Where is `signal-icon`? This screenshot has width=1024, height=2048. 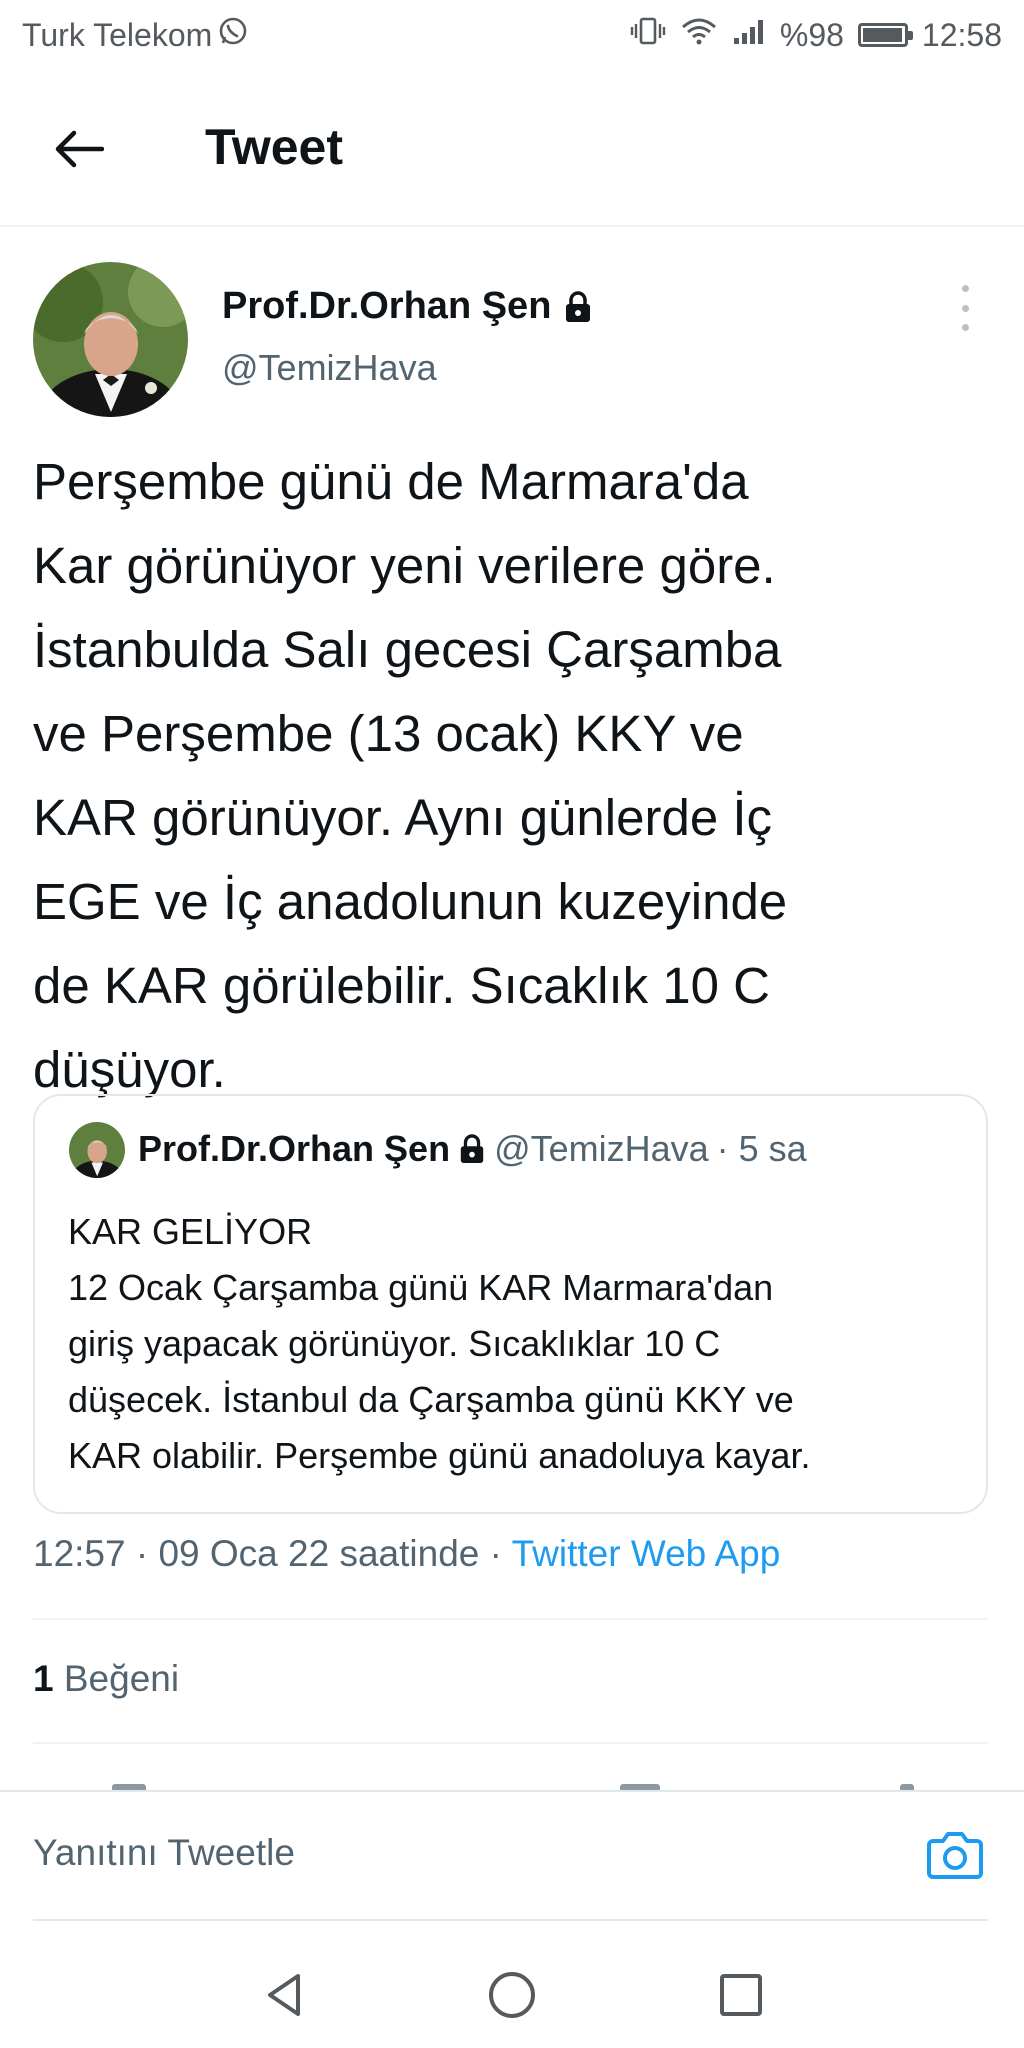 signal-icon is located at coordinates (749, 35).